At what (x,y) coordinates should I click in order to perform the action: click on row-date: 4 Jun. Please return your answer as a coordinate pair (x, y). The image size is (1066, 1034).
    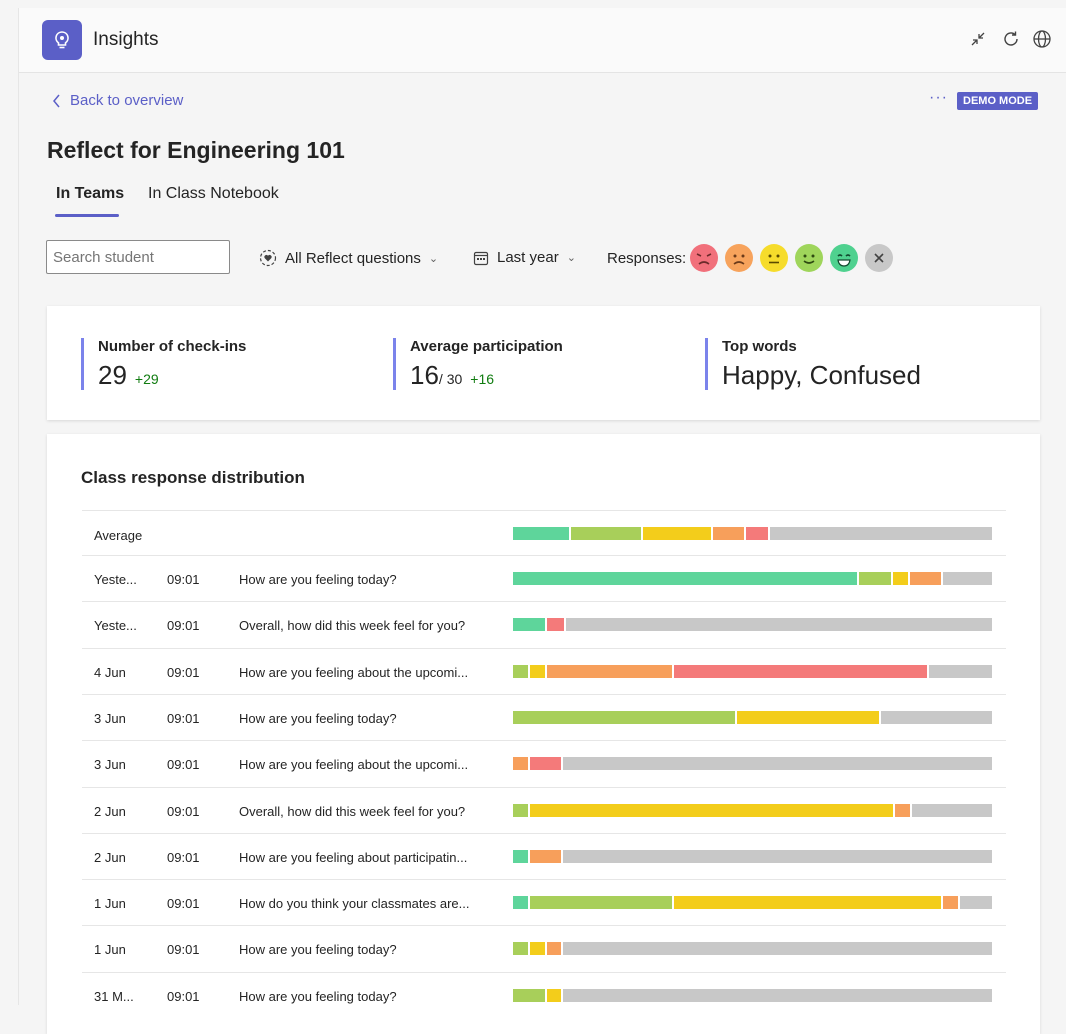
    Looking at the image, I should click on (110, 672).